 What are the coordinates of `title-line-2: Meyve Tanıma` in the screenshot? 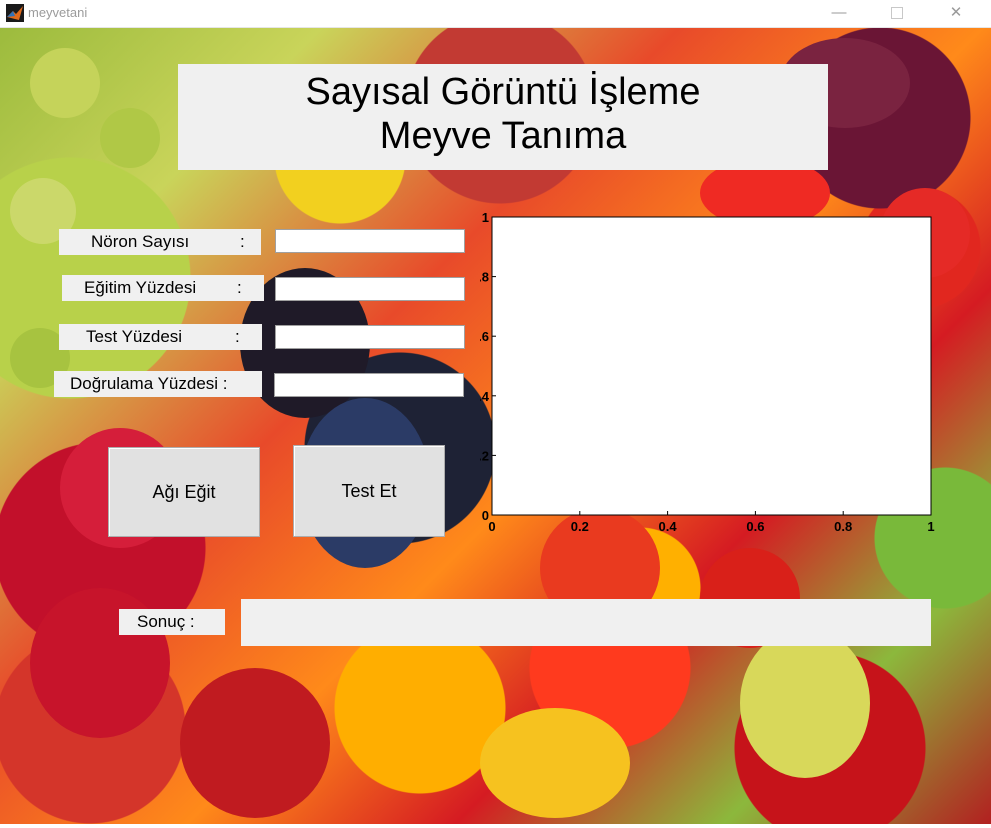 It's located at (503, 136).